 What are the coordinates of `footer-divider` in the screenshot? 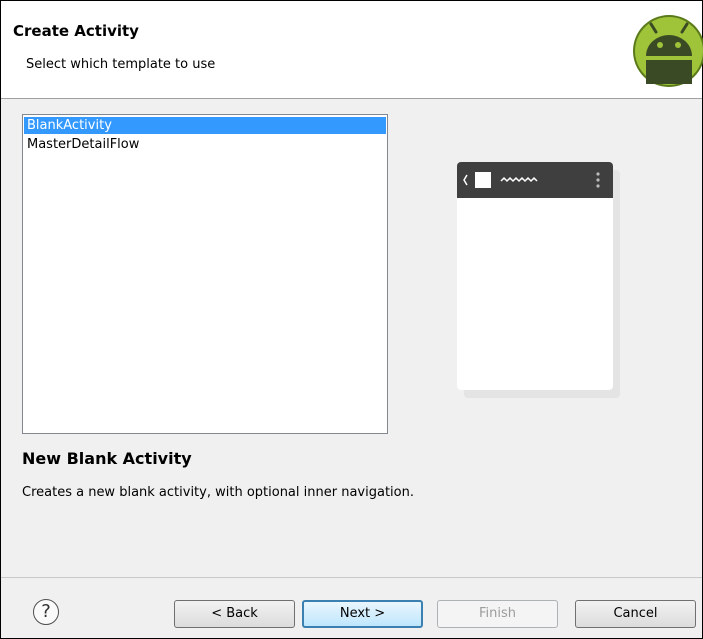 It's located at (351, 577).